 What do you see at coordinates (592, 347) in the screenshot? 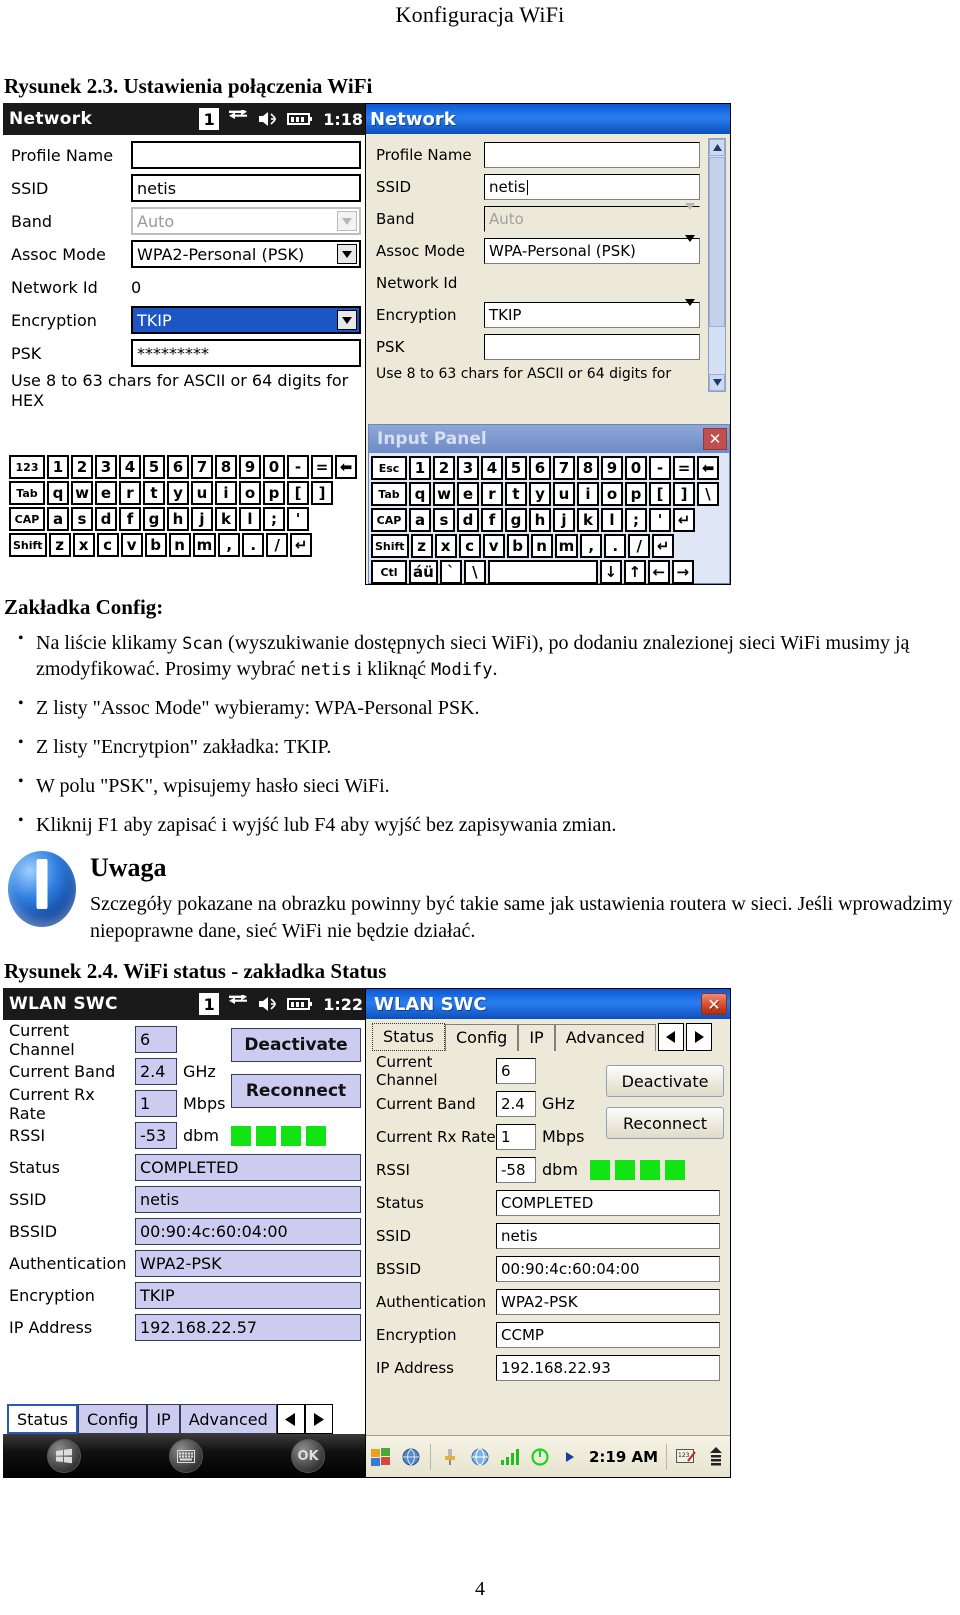
I see `input-psk` at bounding box center [592, 347].